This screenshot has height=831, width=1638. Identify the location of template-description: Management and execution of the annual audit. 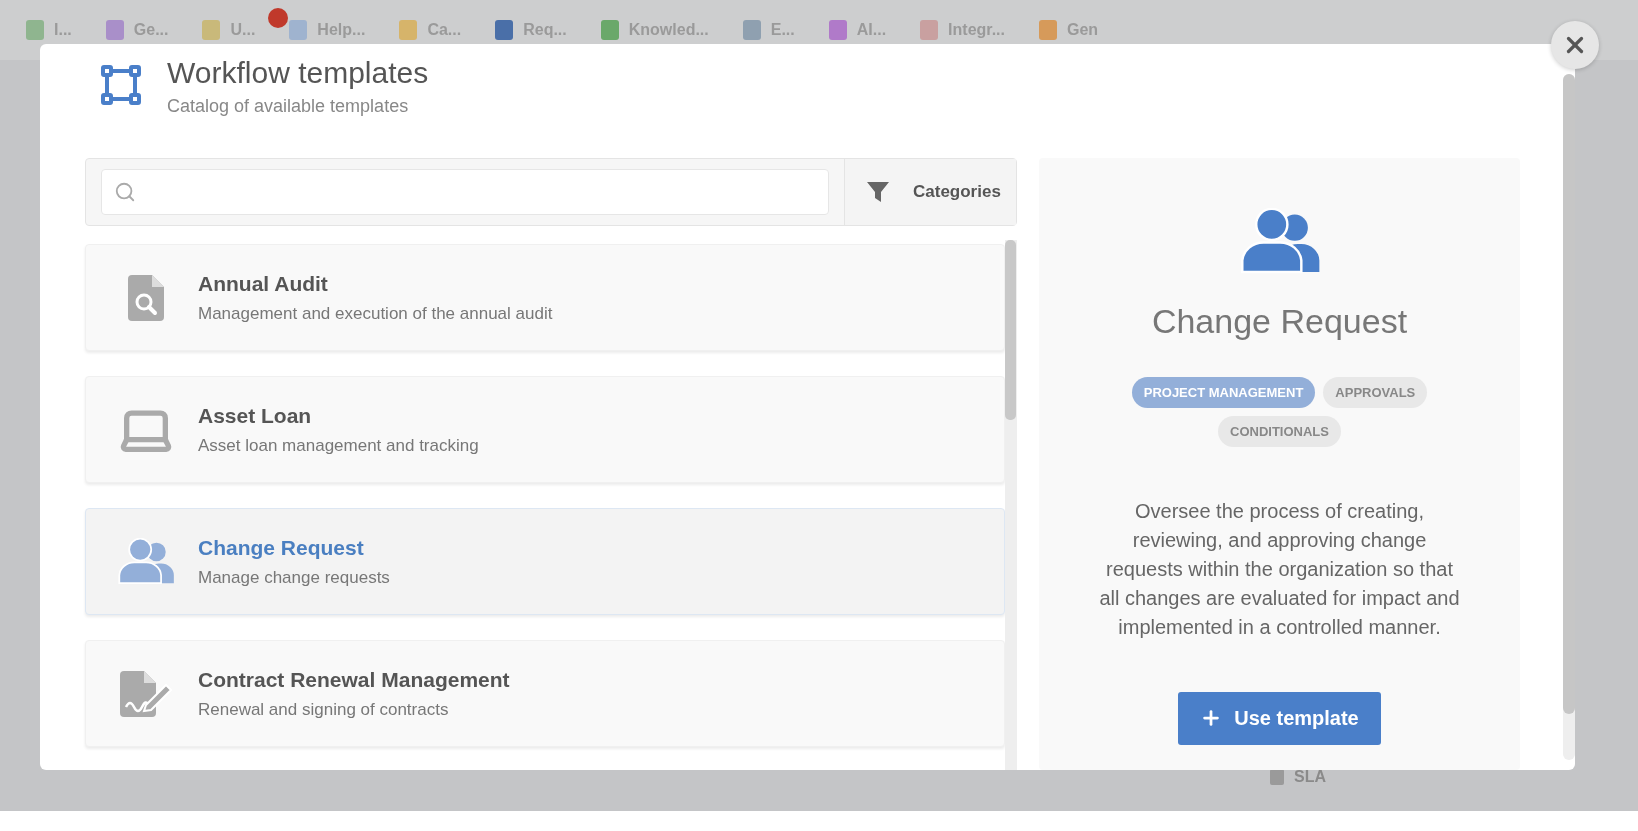
(375, 313).